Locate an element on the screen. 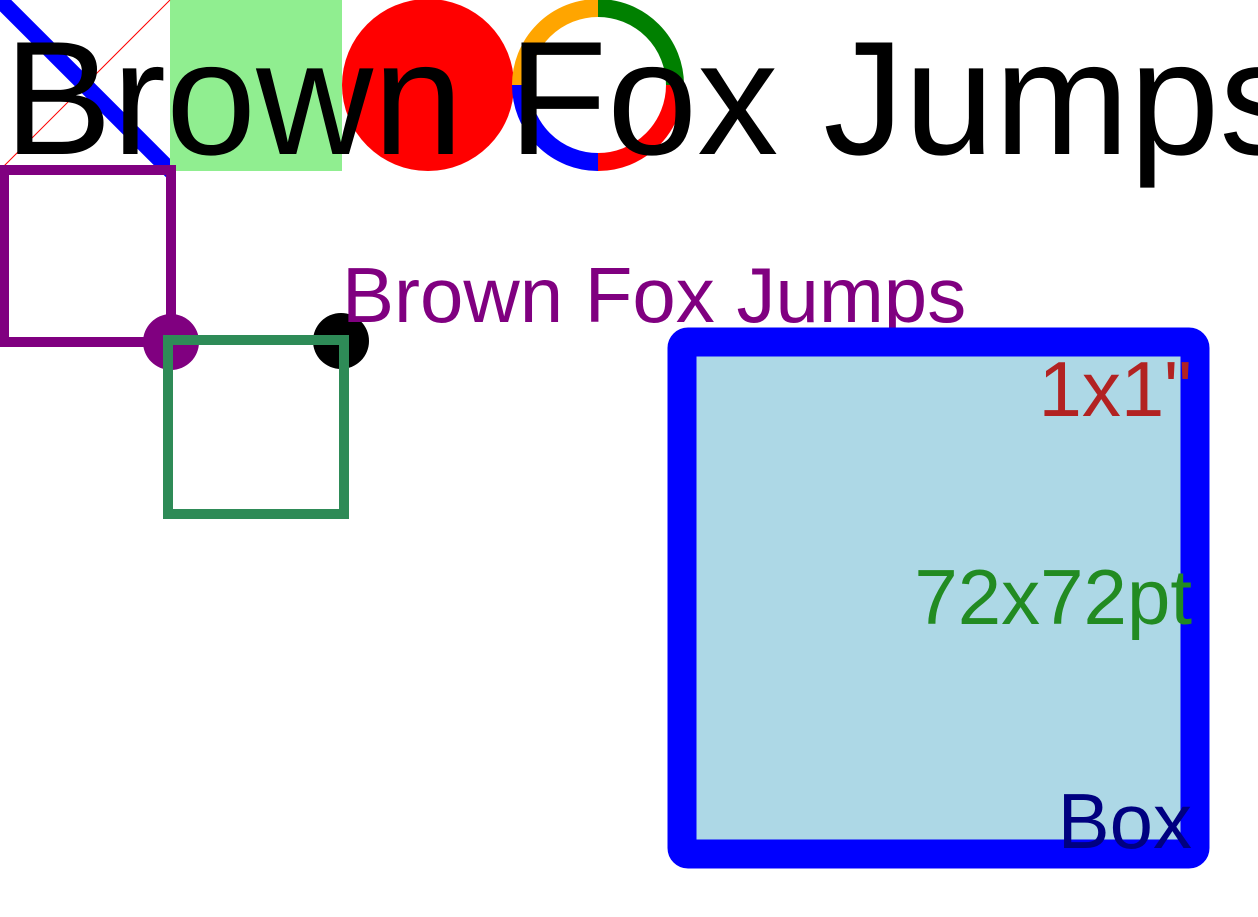  purple-heading-text: Brown Fox Jumps is located at coordinates (654, 295).